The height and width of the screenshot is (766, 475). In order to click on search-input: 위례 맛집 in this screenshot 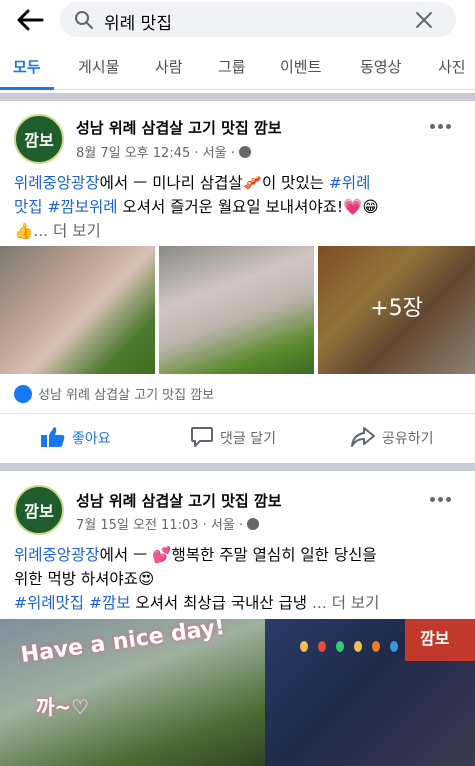, I will do `click(258, 19)`.